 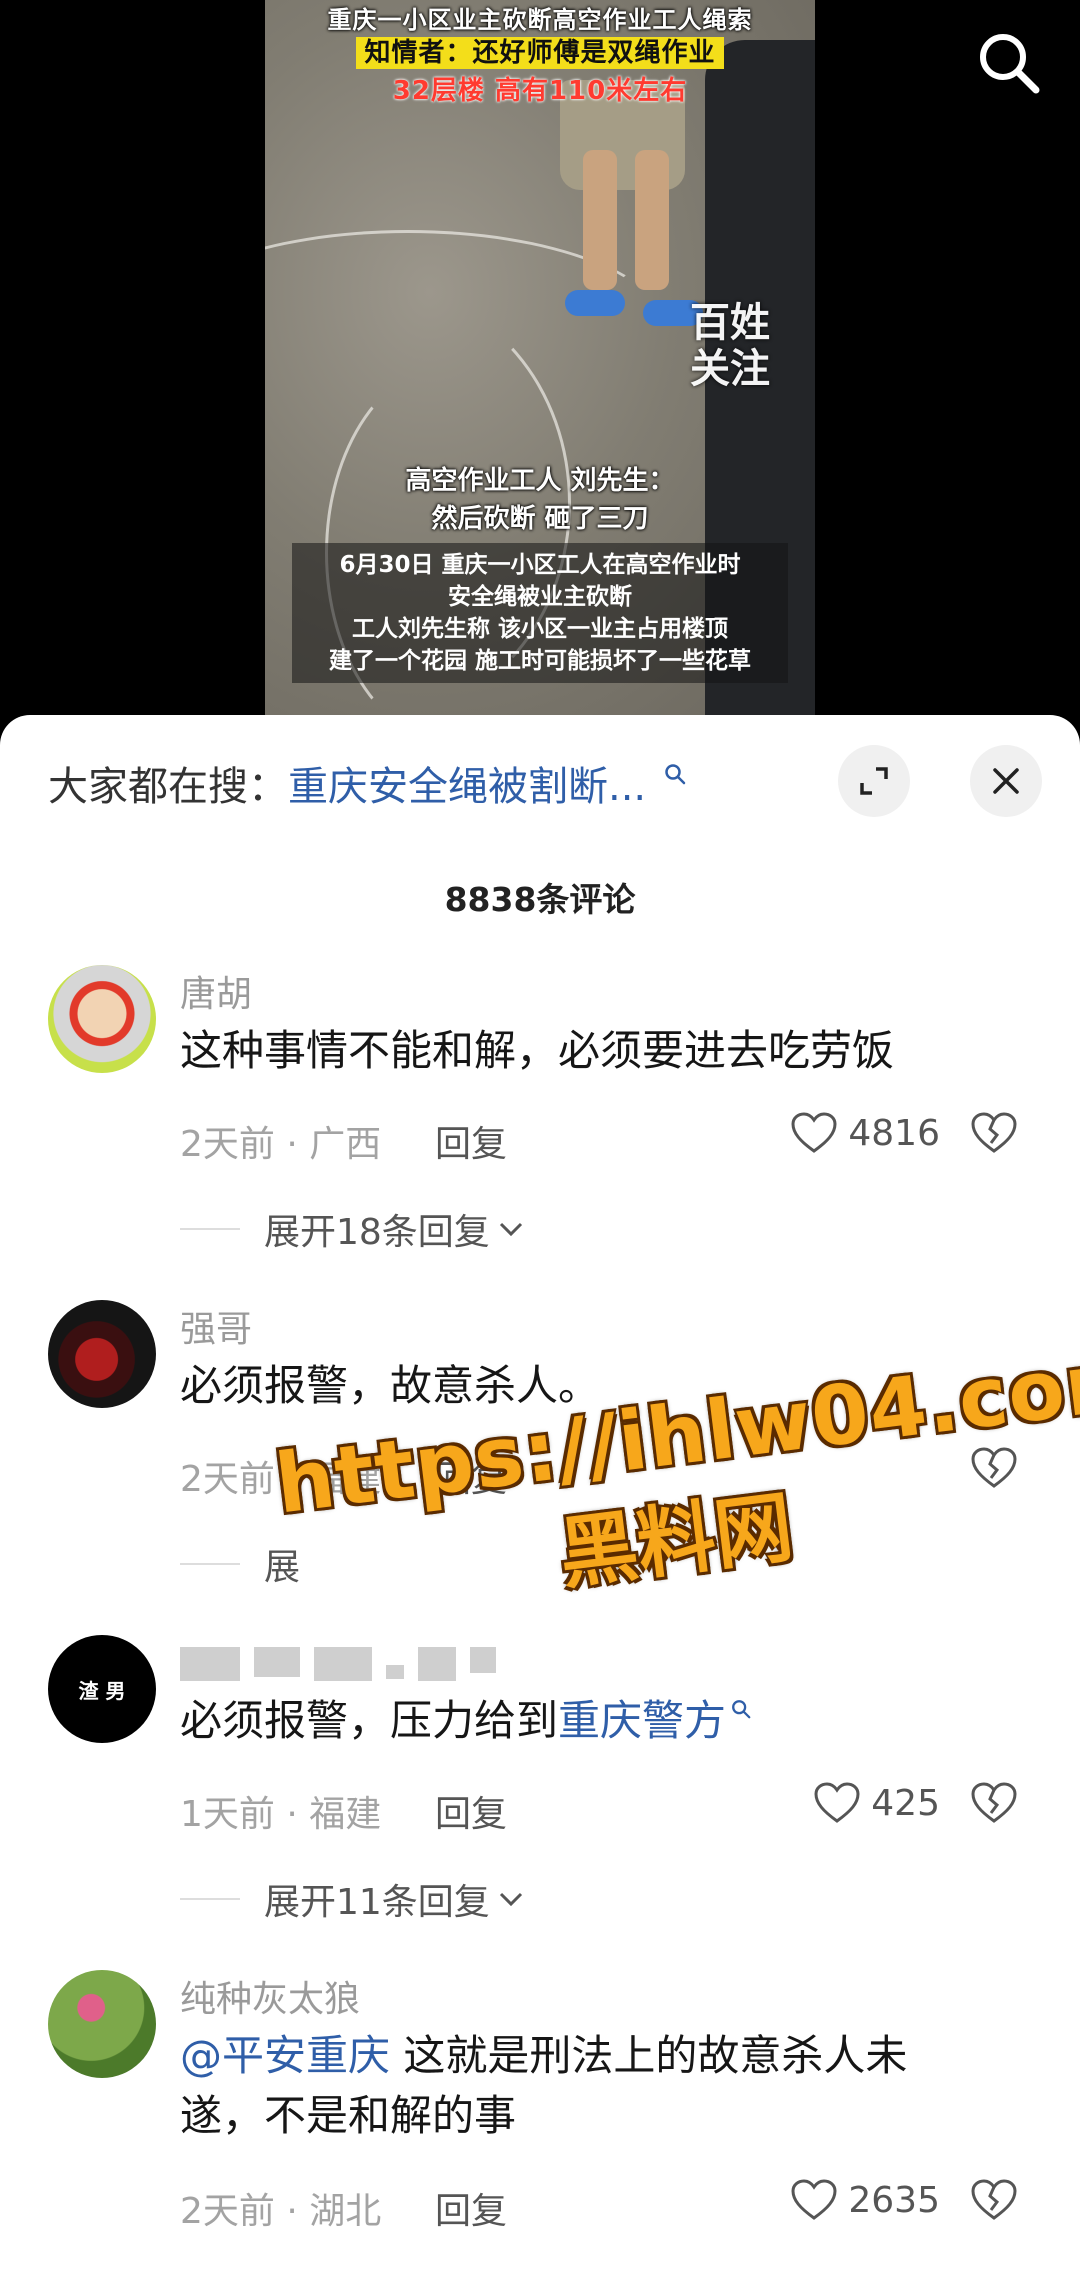 I want to click on search-button, so click(x=1009, y=63).